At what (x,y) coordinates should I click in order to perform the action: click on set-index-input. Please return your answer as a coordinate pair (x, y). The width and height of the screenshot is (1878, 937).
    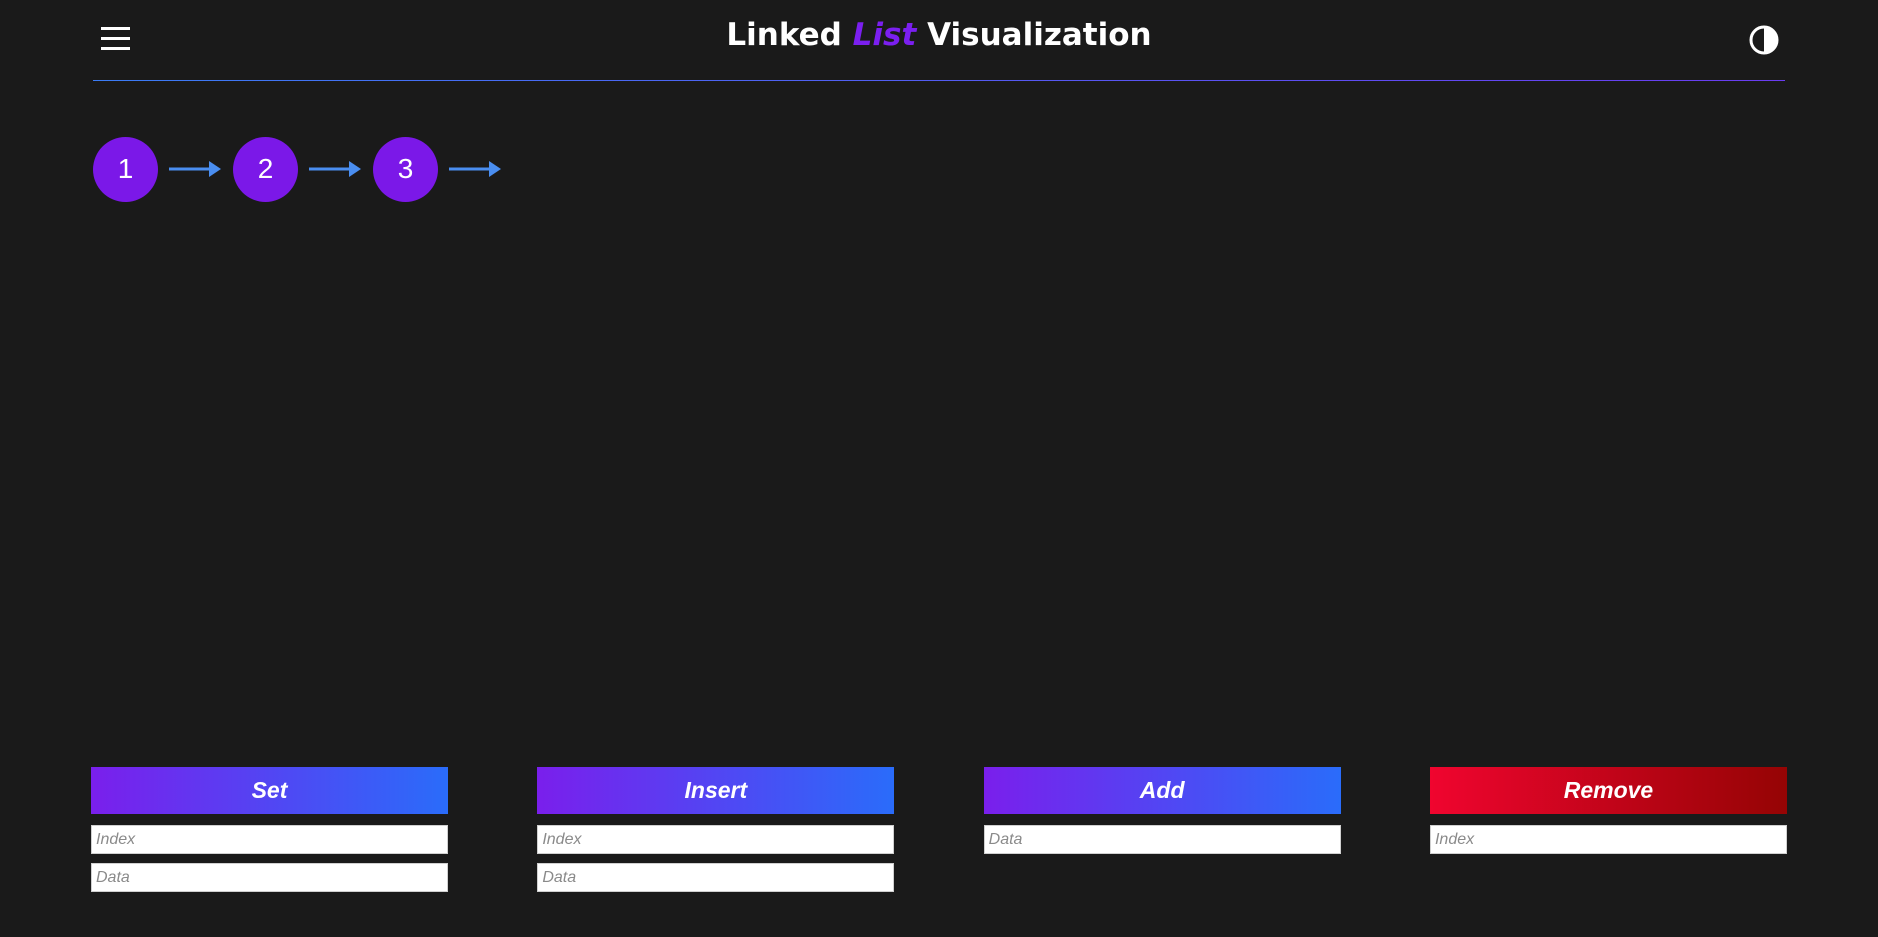
    Looking at the image, I should click on (269, 839).